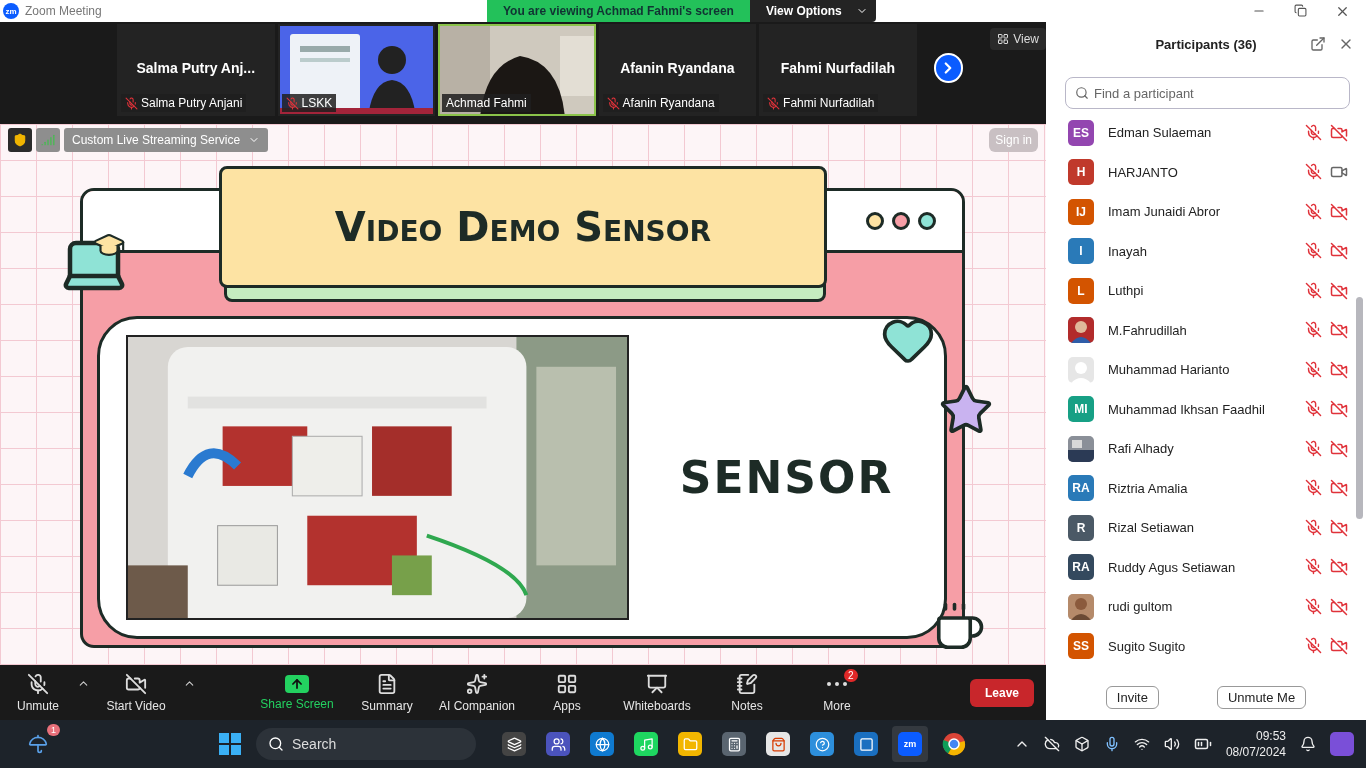 This screenshot has height=768, width=1366. What do you see at coordinates (1172, 567) in the screenshot?
I see `participant-name: Ruddy Agus Setiawan` at bounding box center [1172, 567].